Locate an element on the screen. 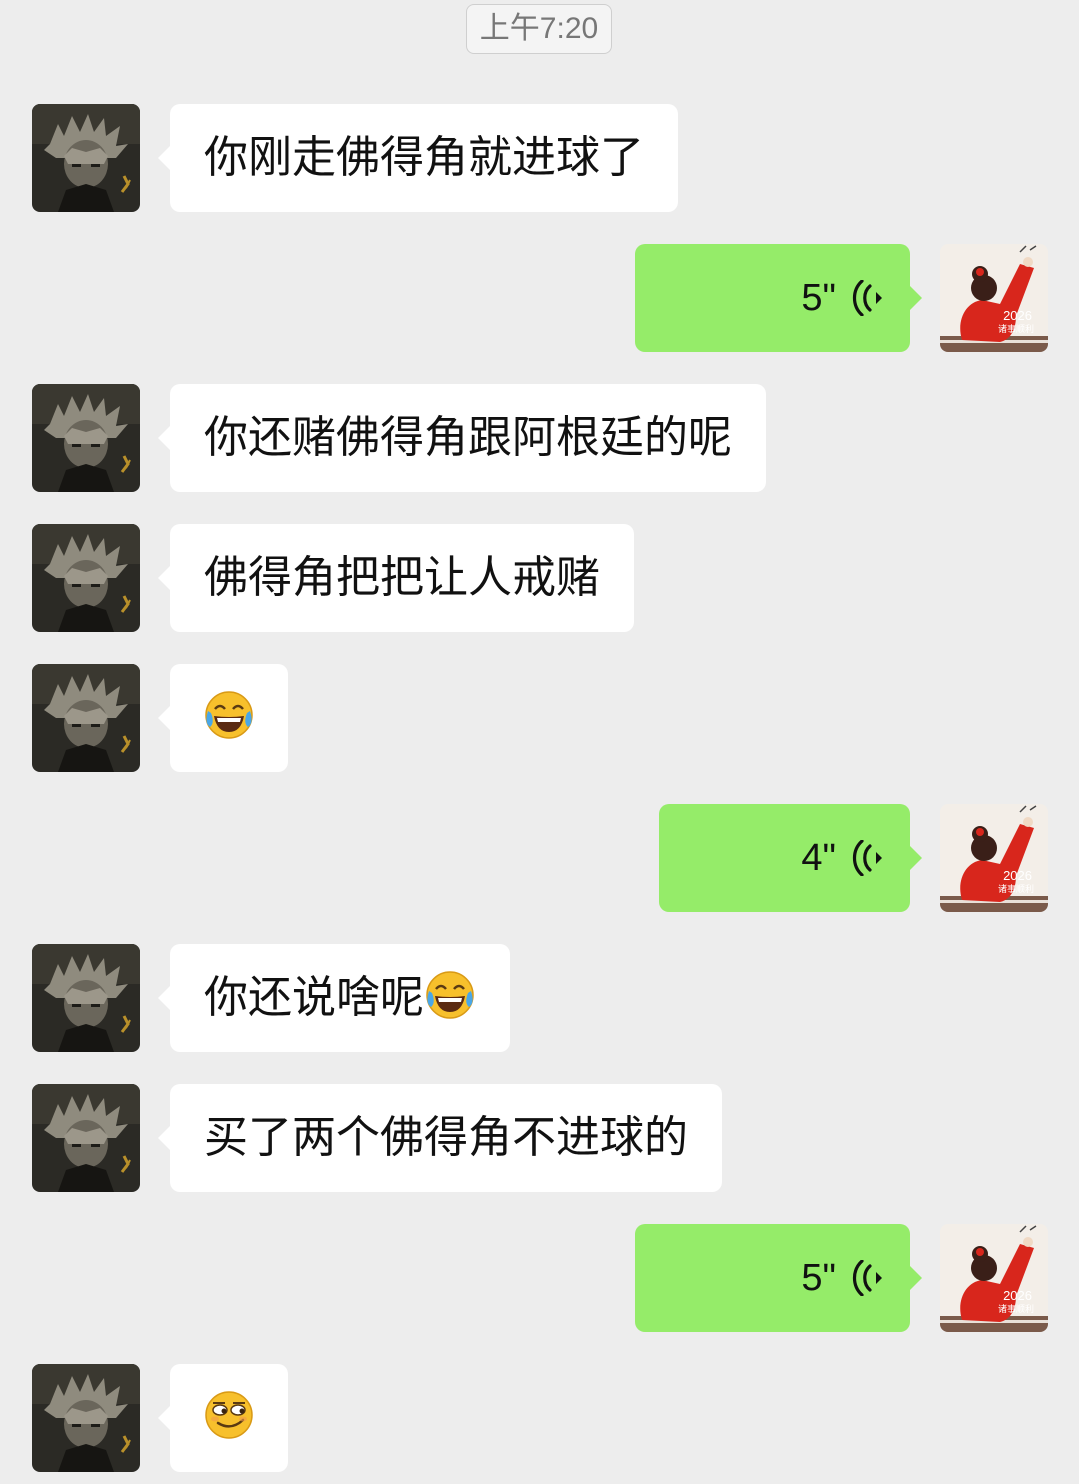 This screenshot has width=1079, height=1484. message-row: 买了两个佛得角不进球的 is located at coordinates (539, 1138).